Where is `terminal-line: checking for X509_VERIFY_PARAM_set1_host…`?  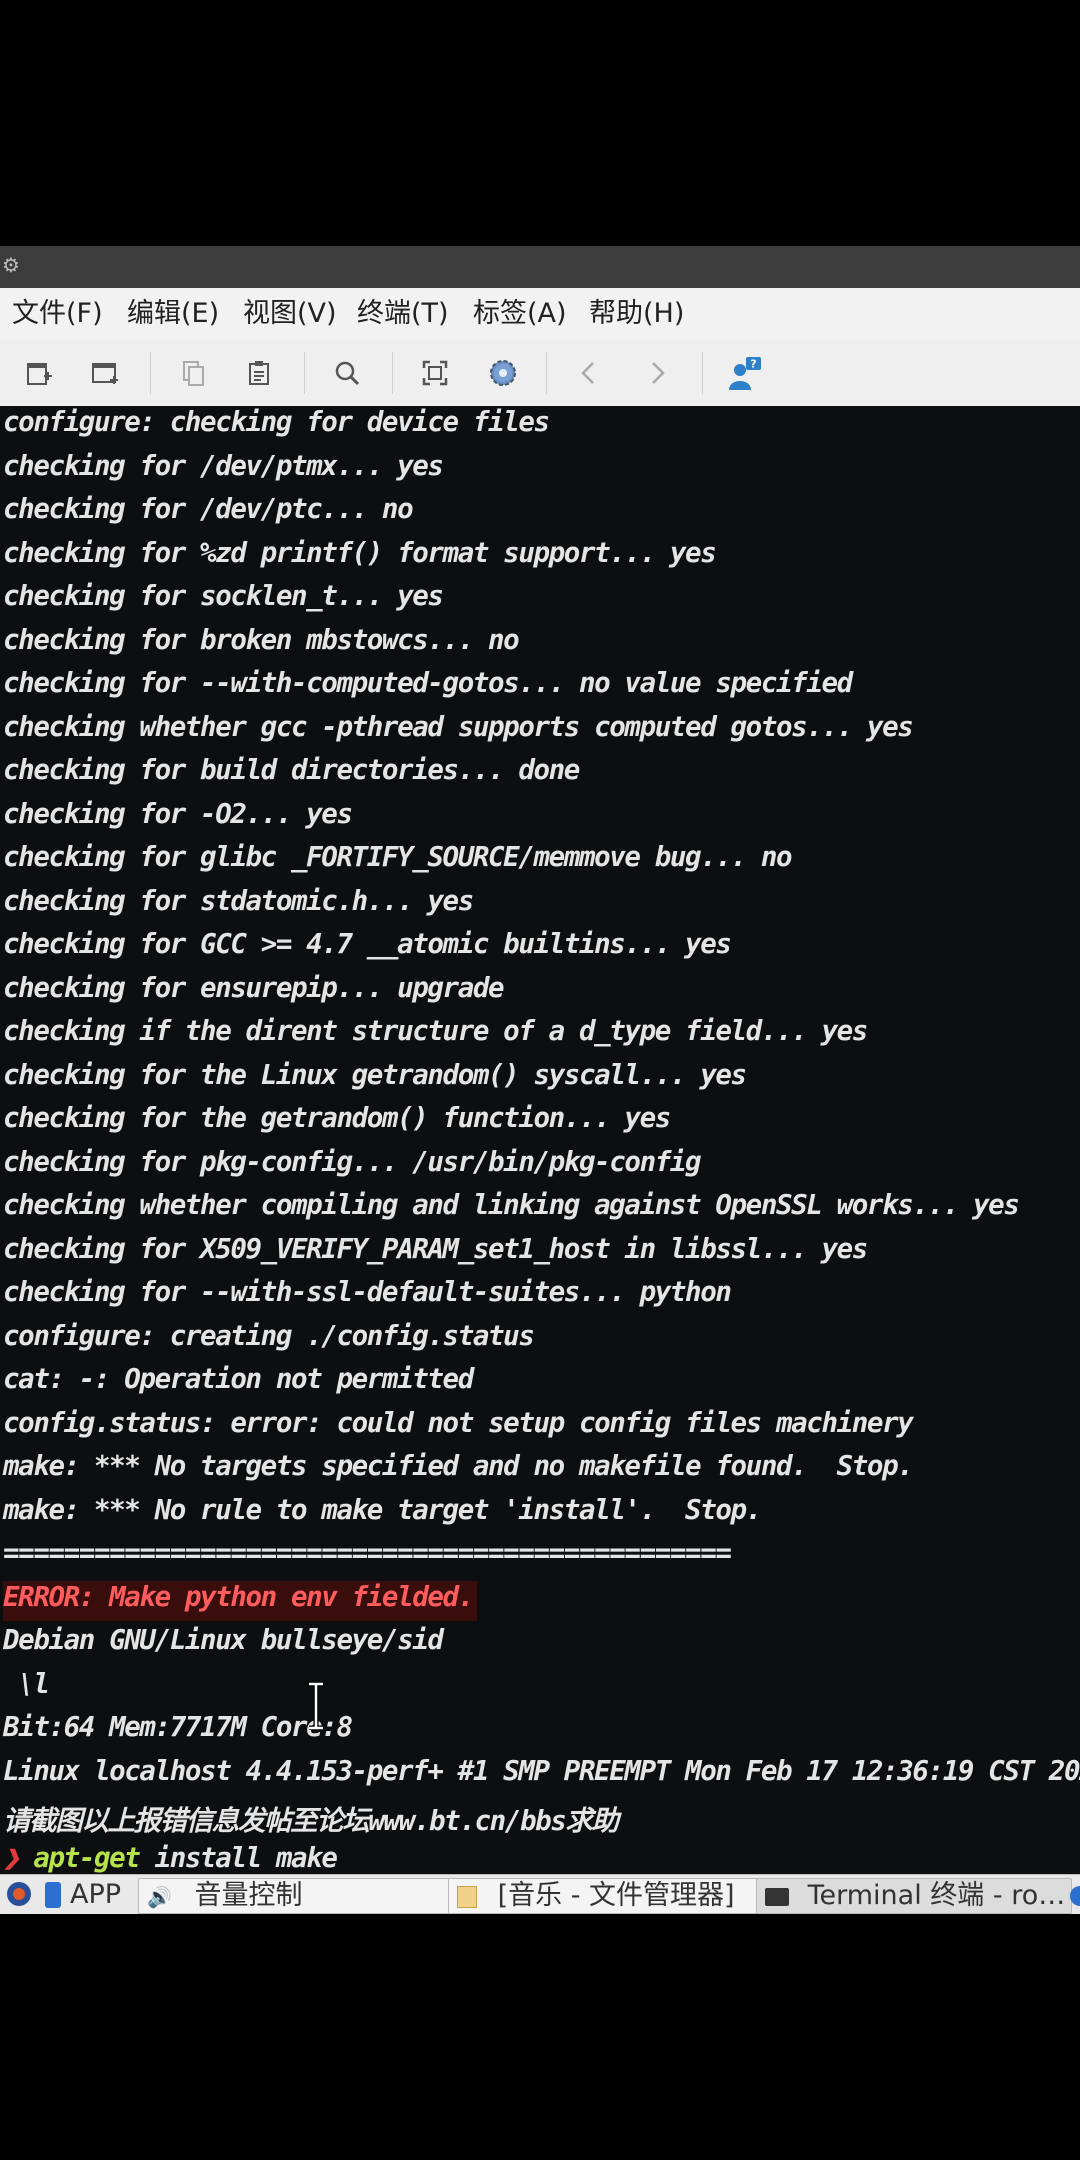 terminal-line: checking for X509_VERIFY_PARAM_set1_host… is located at coordinates (435, 1248).